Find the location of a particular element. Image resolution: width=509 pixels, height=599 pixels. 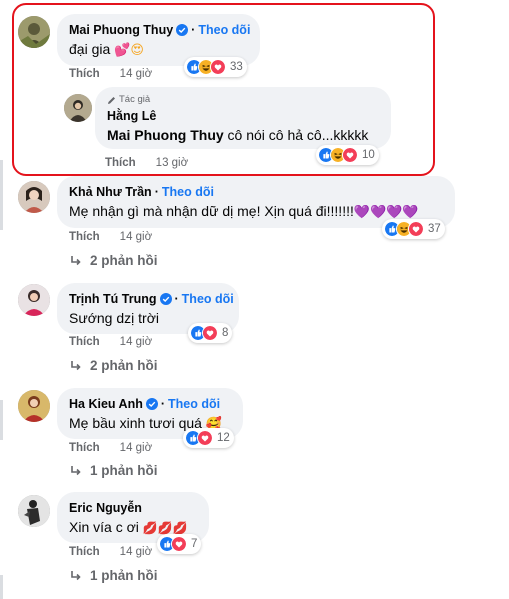

pencil-icon is located at coordinates (111, 100).